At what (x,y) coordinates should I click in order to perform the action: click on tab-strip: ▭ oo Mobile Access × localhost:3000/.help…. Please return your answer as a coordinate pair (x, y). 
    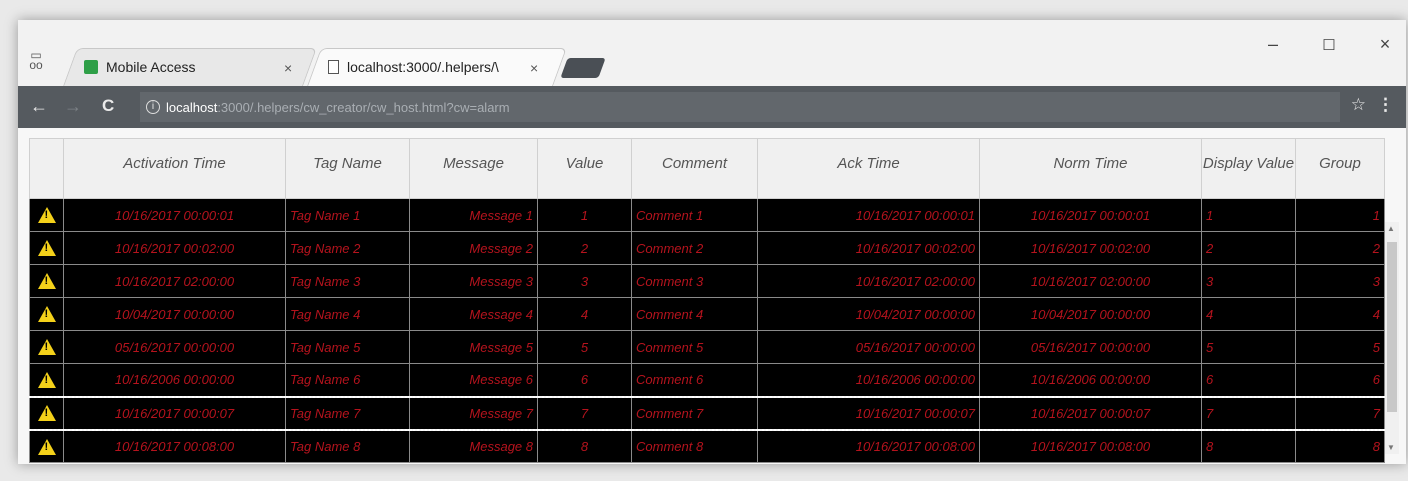
    Looking at the image, I should click on (712, 53).